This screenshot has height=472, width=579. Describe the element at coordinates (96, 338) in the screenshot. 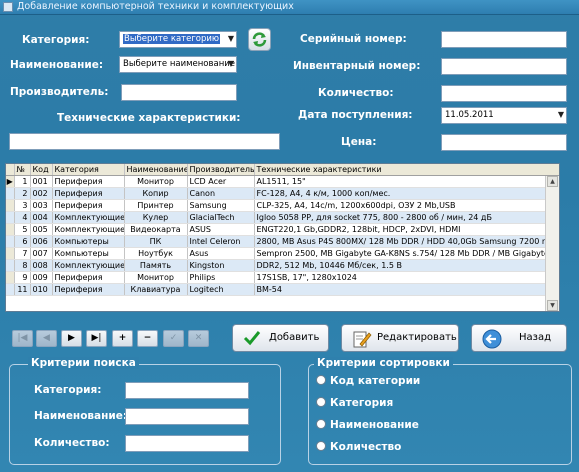

I see `nav-last-button: ▶|` at that location.